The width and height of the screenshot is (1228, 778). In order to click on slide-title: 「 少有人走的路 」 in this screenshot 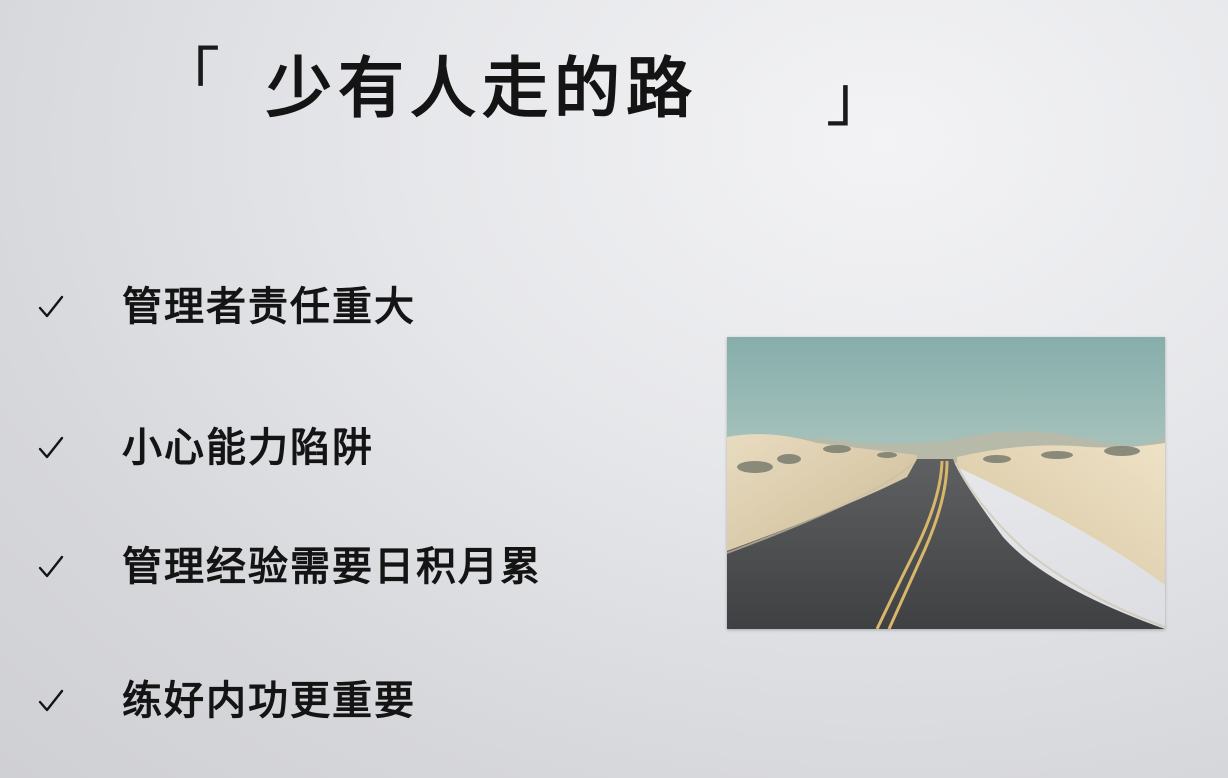, I will do `click(523, 88)`.